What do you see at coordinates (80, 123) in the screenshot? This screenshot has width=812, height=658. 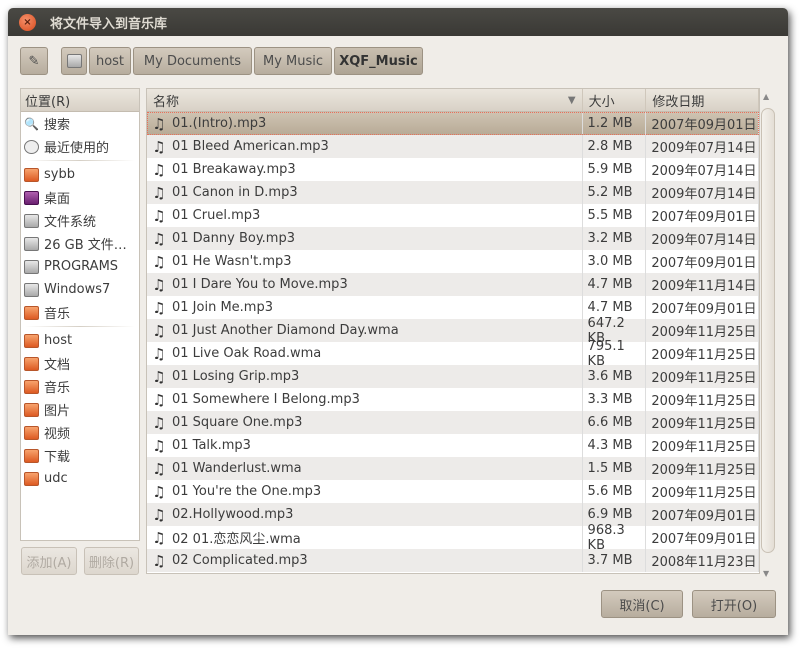 I see `sidebar-item: 🔍 搜索` at bounding box center [80, 123].